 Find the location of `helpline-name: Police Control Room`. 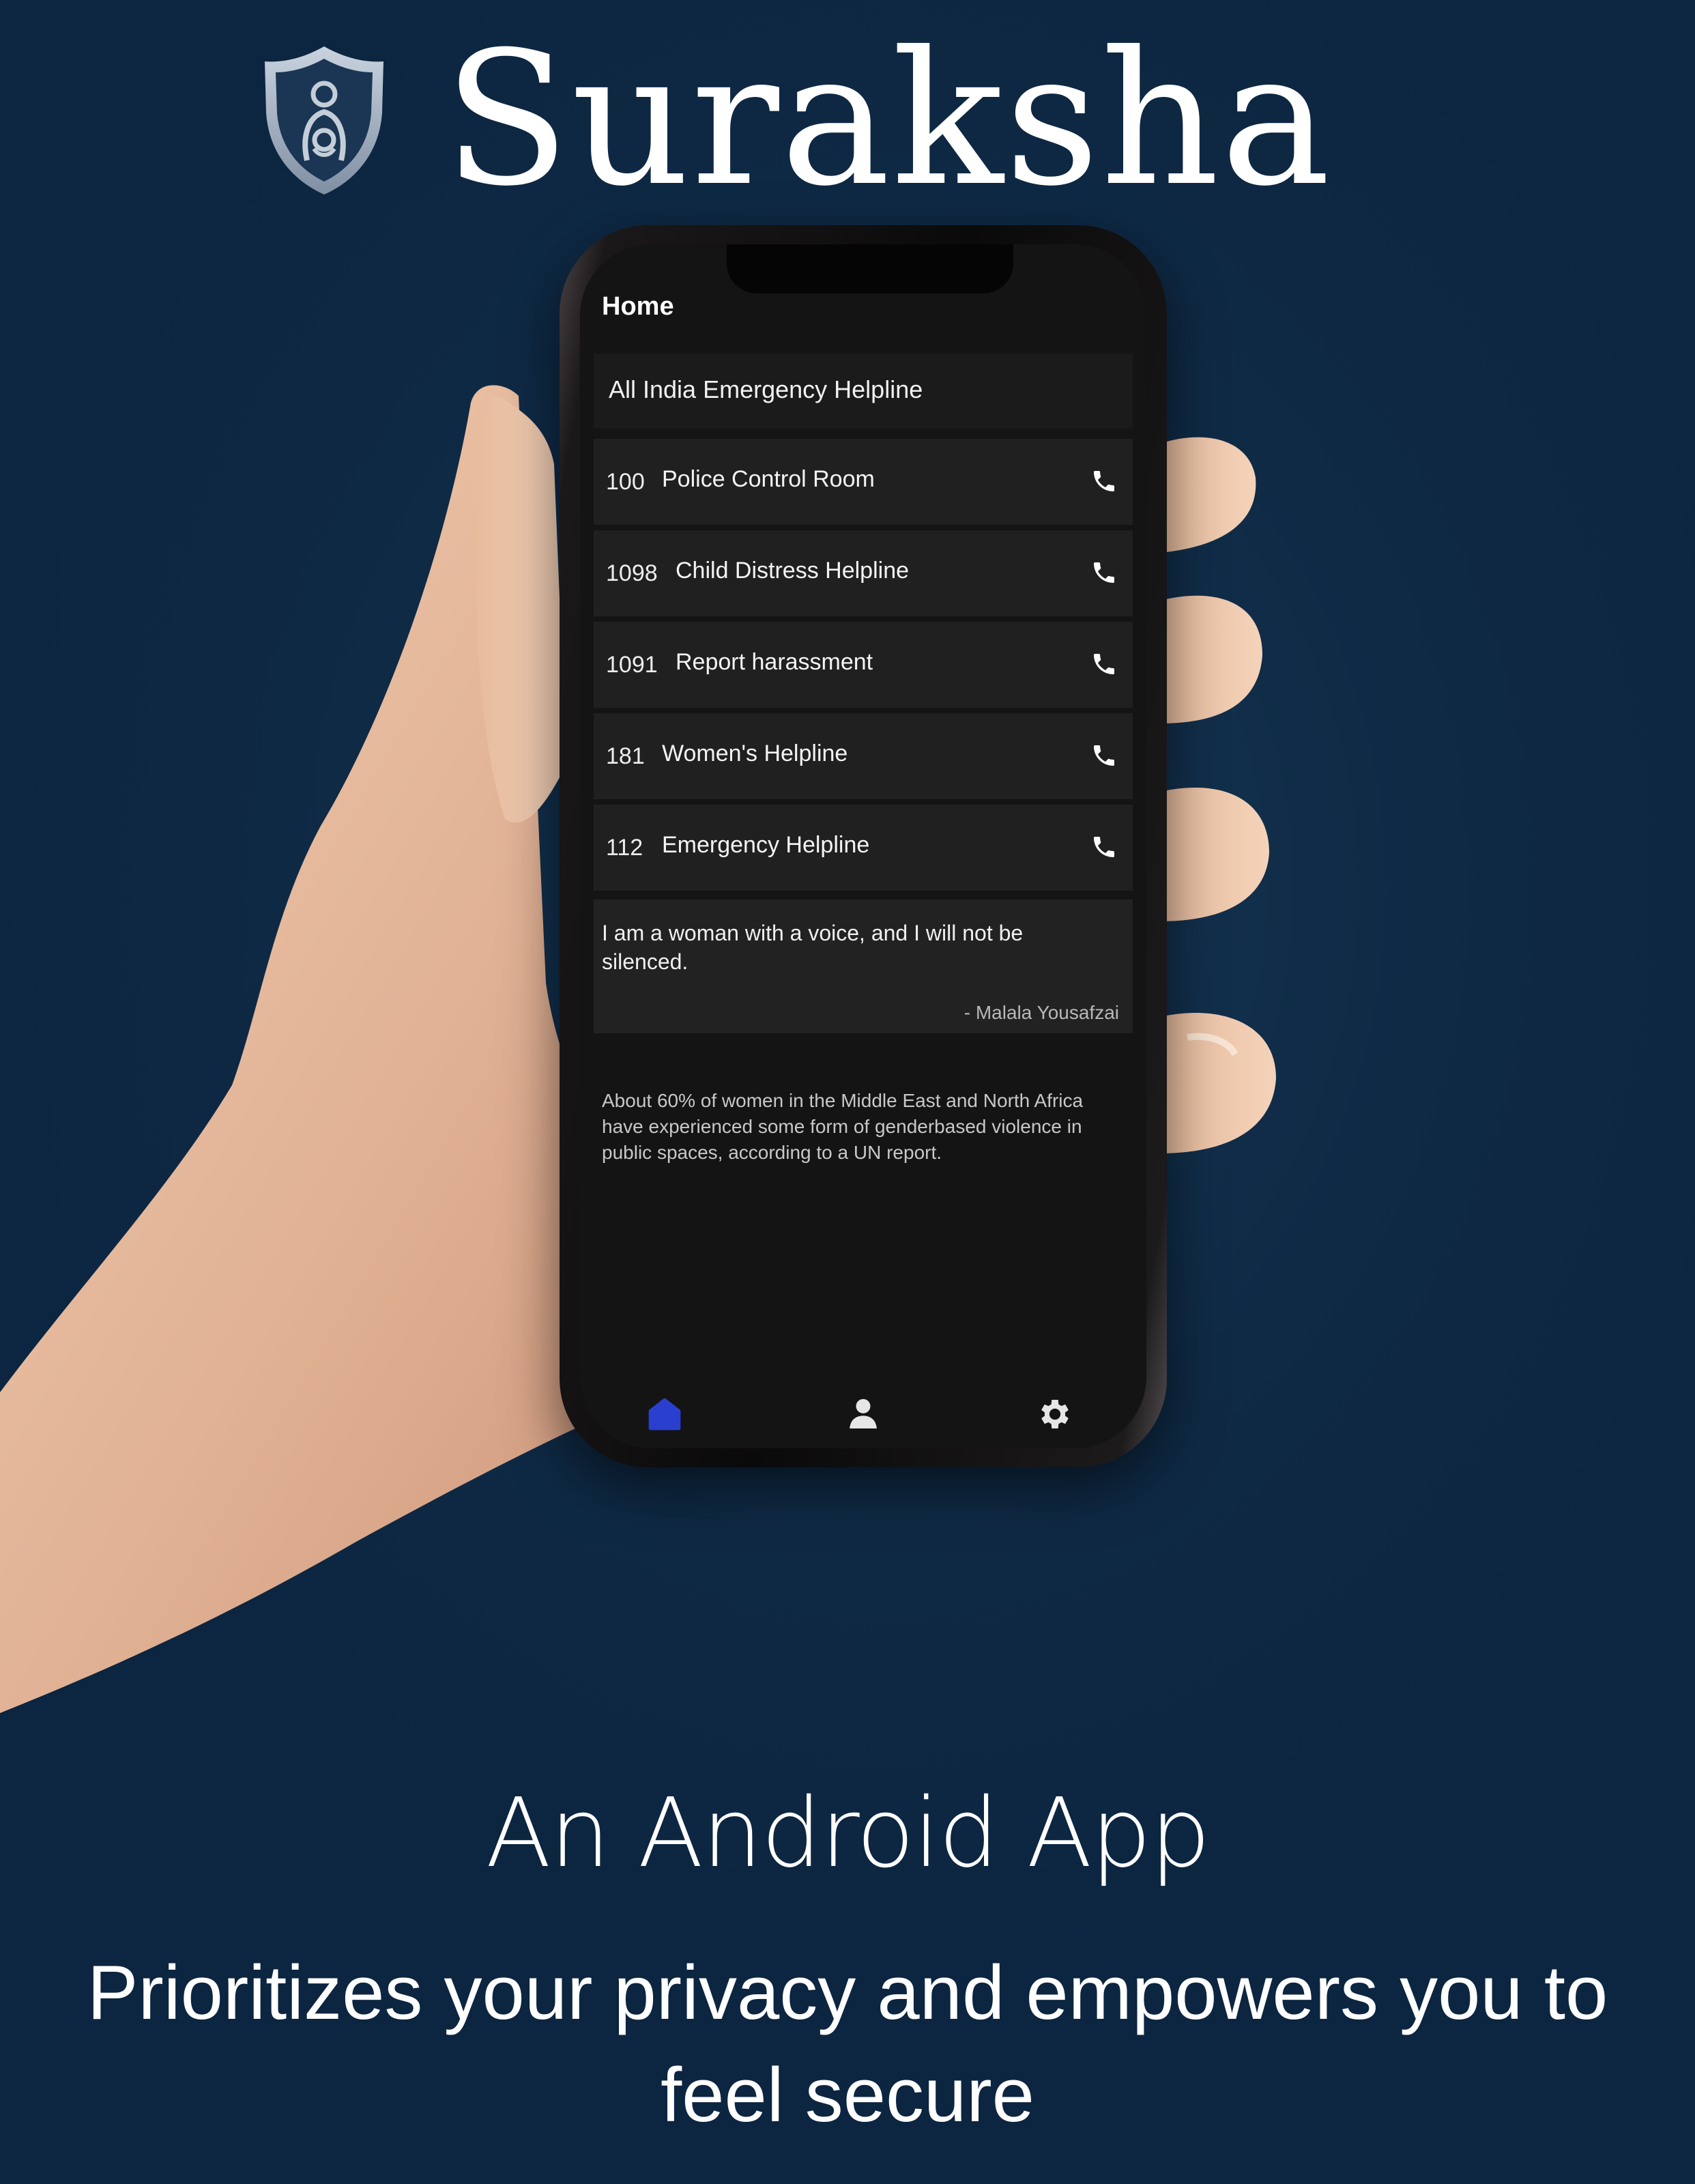

helpline-name: Police Control Room is located at coordinates (769, 479).